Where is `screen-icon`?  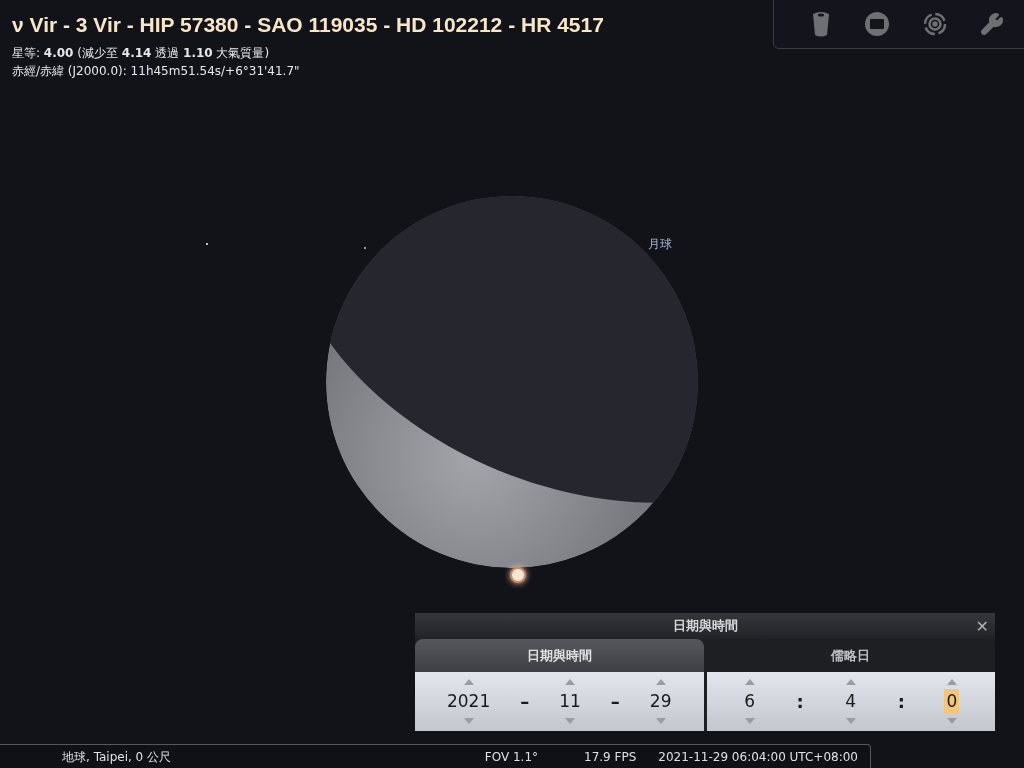 screen-icon is located at coordinates (876, 24).